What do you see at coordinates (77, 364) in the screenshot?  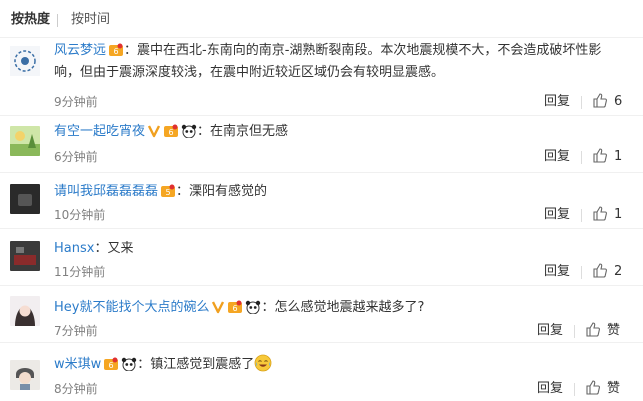 I see `username-link: w米琪w` at bounding box center [77, 364].